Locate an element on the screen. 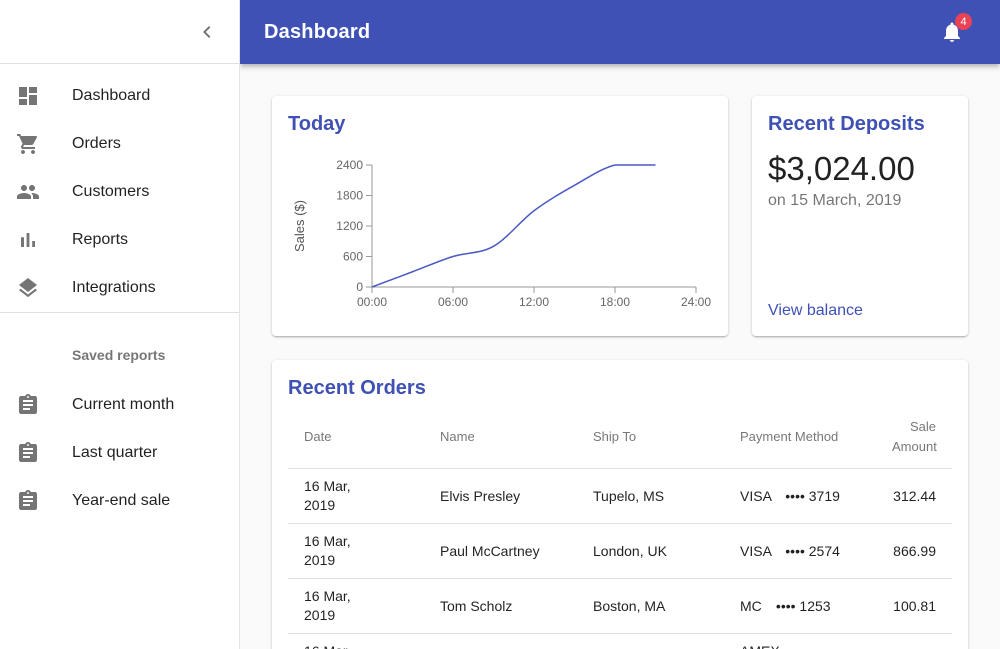  column-header-payment-method: Payment Method is located at coordinates (800, 437).